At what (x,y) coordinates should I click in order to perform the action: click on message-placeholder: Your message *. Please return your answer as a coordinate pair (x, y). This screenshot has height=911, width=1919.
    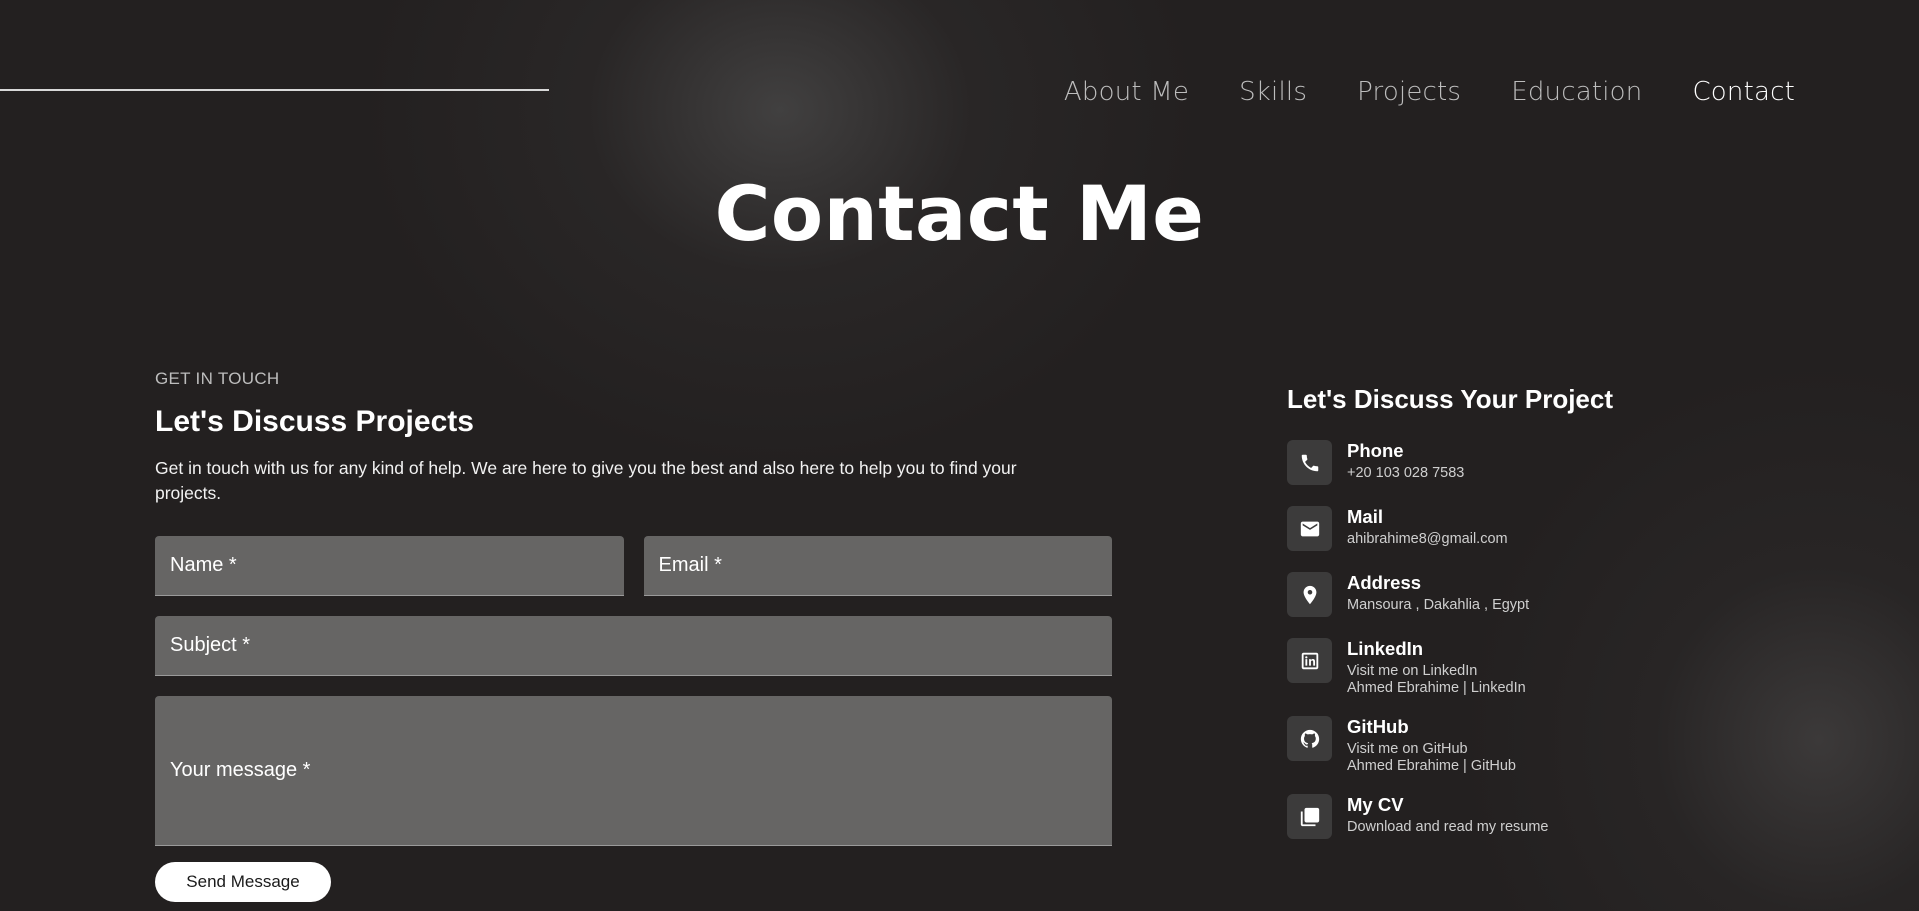
    Looking at the image, I should click on (240, 770).